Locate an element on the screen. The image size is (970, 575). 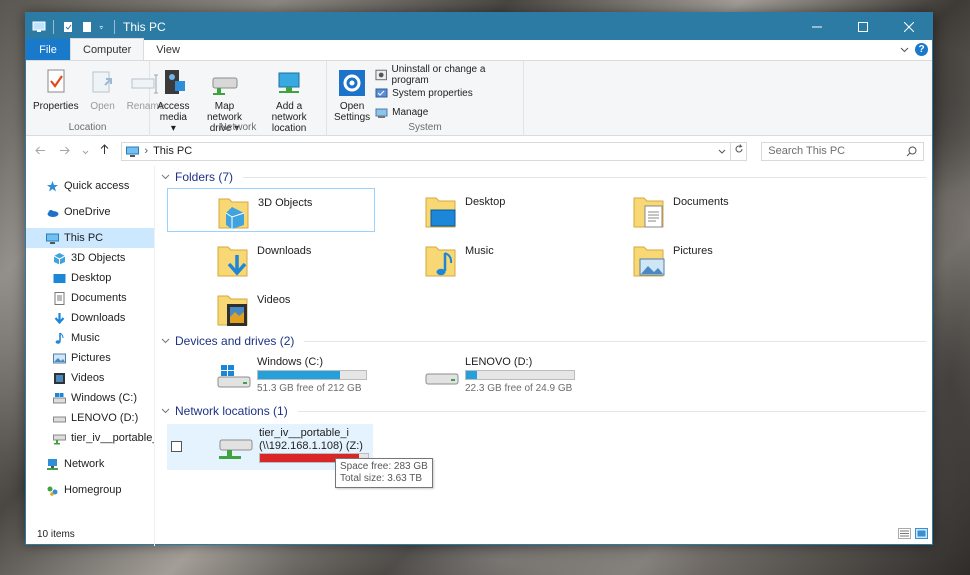
open-settings-label-line1: Open is located at coordinates (352, 106).